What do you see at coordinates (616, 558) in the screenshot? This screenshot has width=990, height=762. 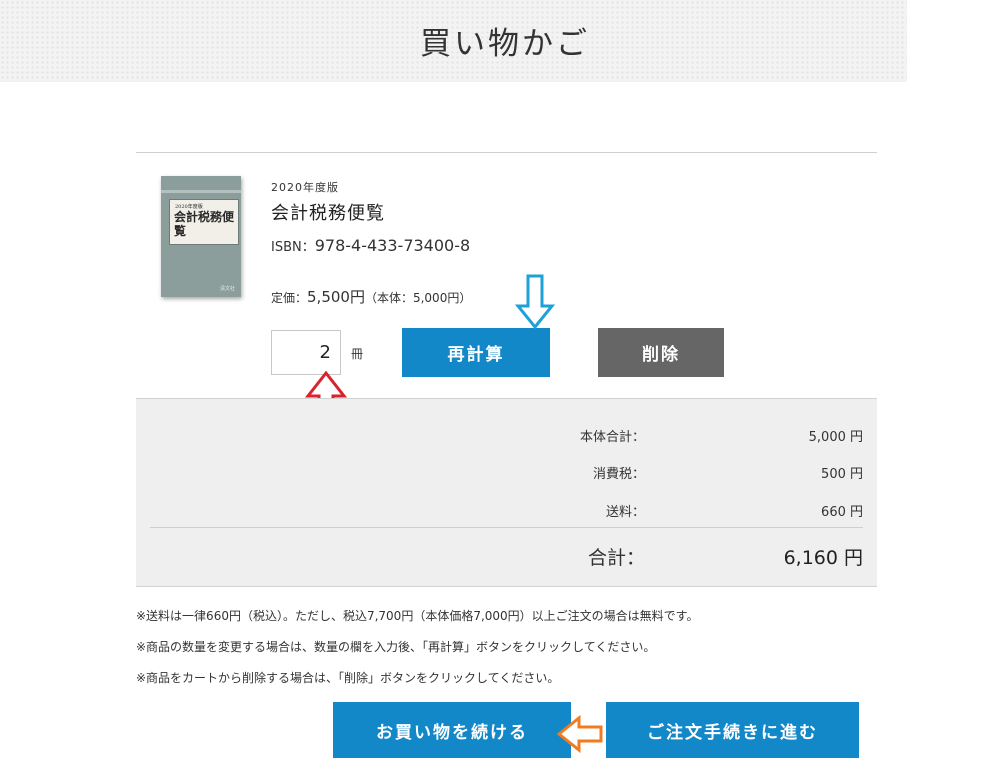 I see `total-label: 合計：` at bounding box center [616, 558].